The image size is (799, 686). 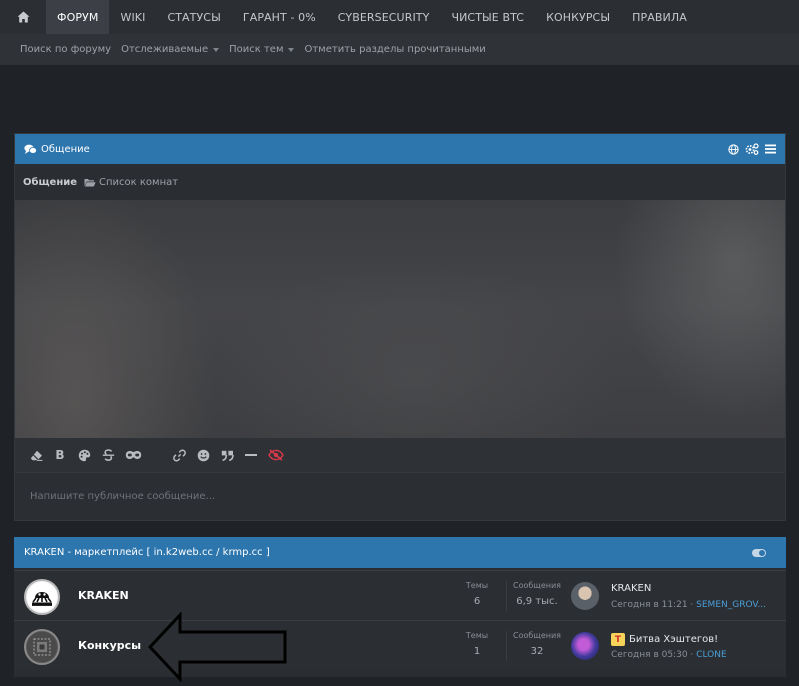 What do you see at coordinates (477, 644) in the screenshot?
I see `node-themes-stat: Темы 1` at bounding box center [477, 644].